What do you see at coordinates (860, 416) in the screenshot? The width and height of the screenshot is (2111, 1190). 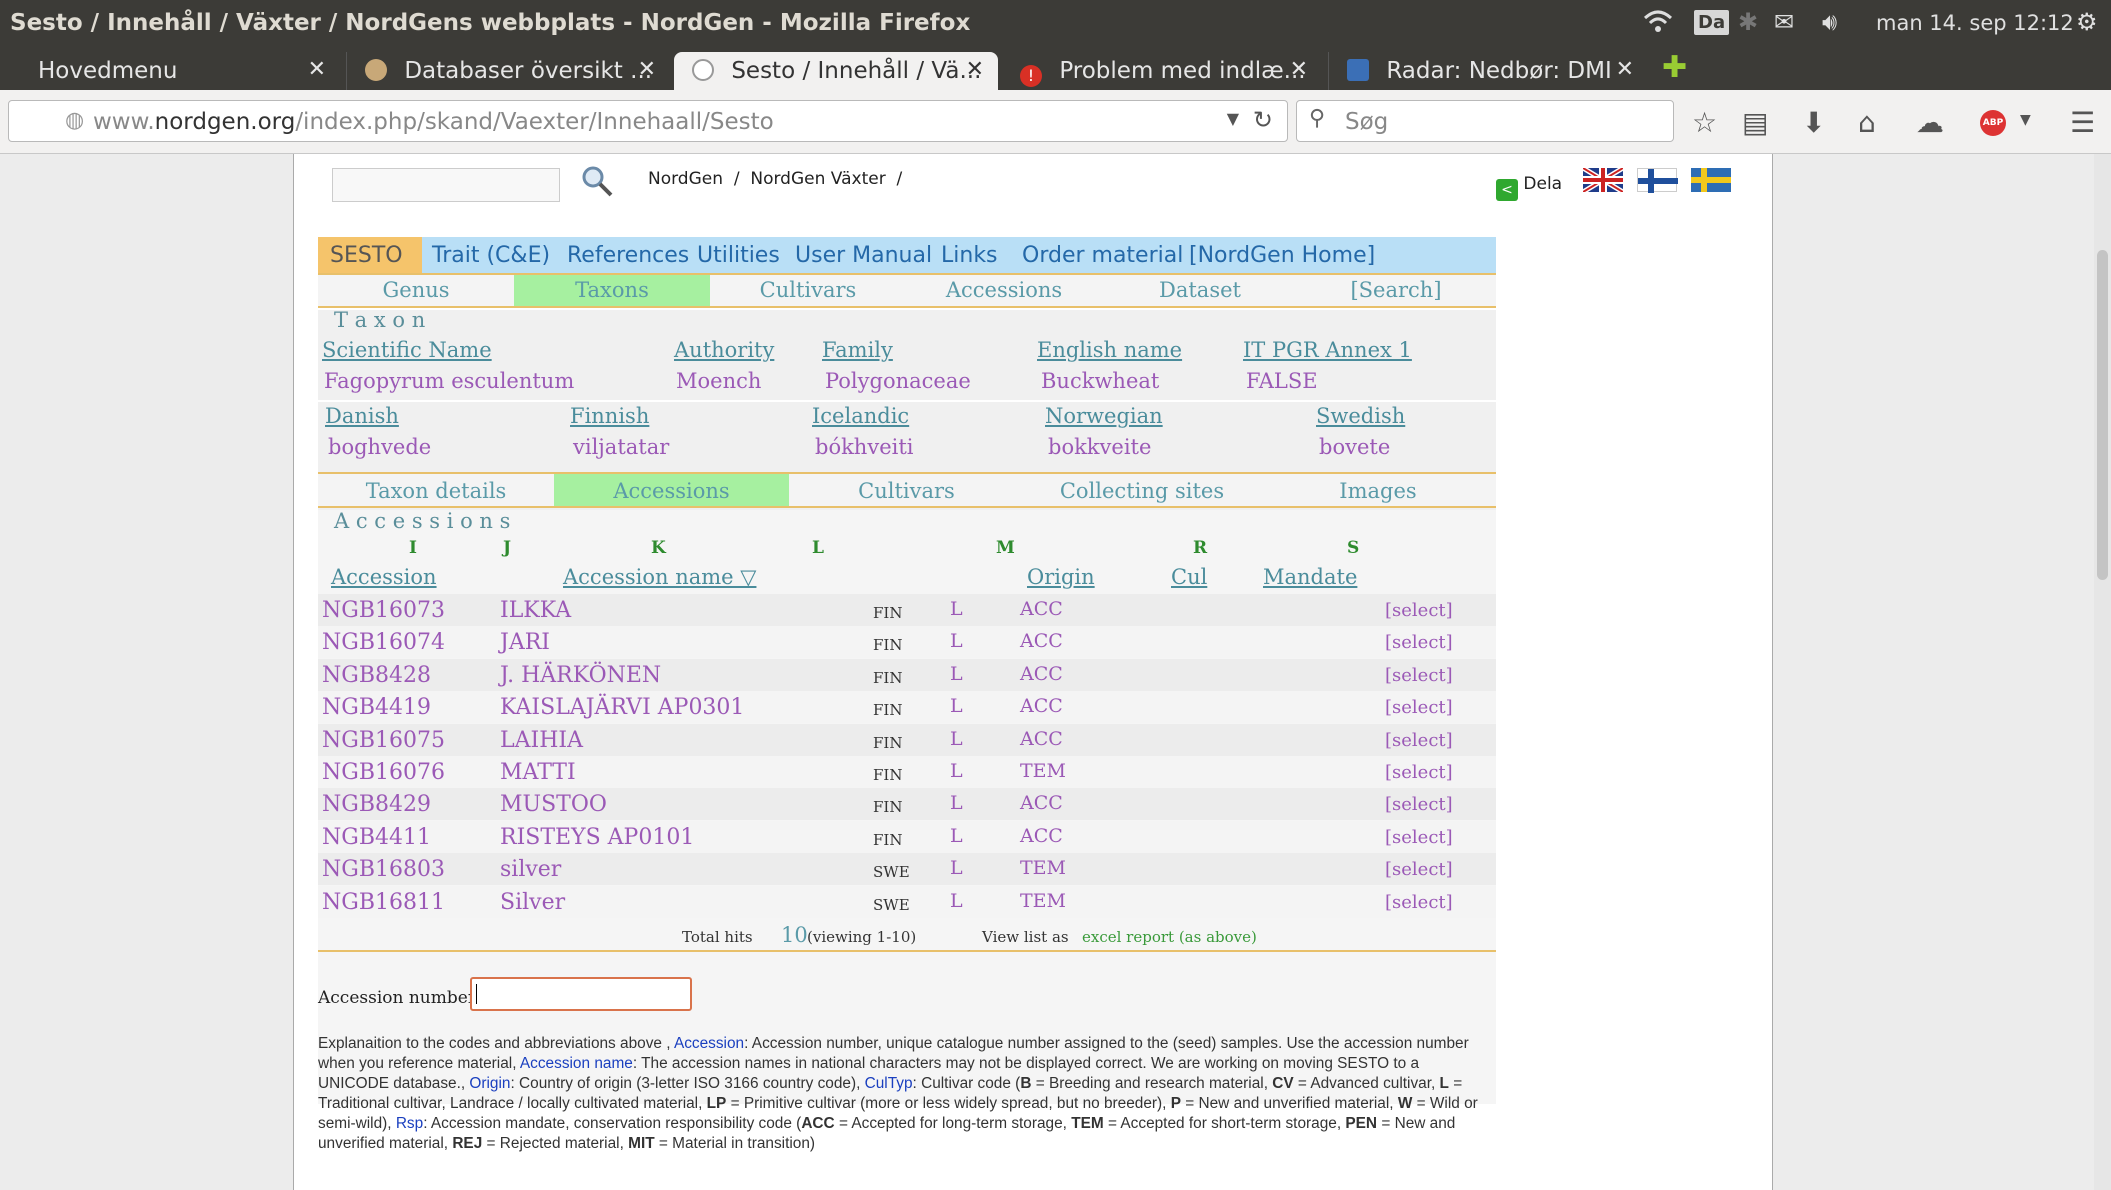 I see `header-icelandic: Icelandic` at bounding box center [860, 416].